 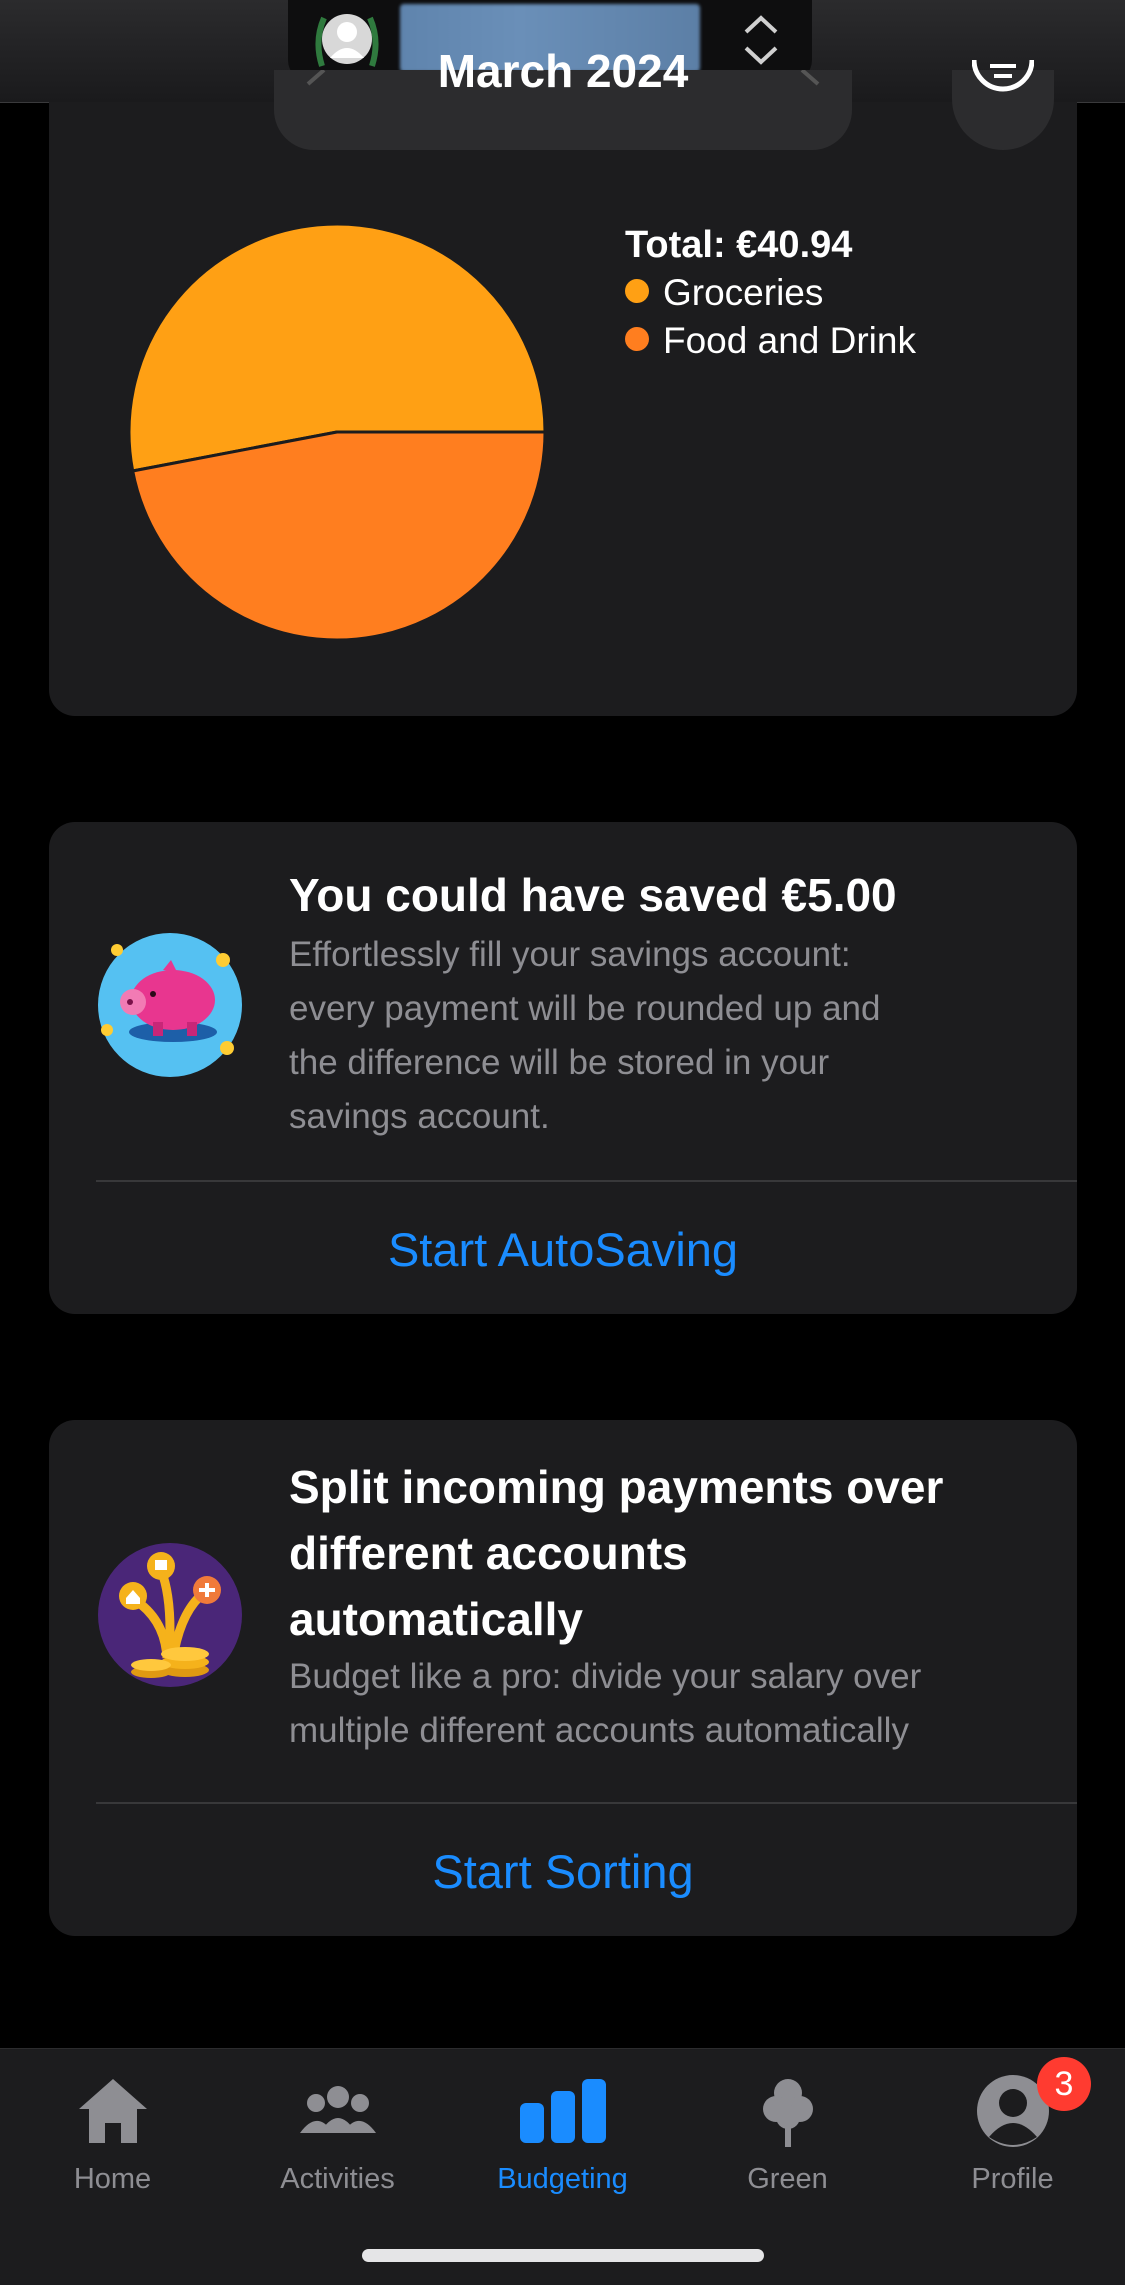 What do you see at coordinates (593, 895) in the screenshot?
I see `autosave-title: You could have saved €5.00` at bounding box center [593, 895].